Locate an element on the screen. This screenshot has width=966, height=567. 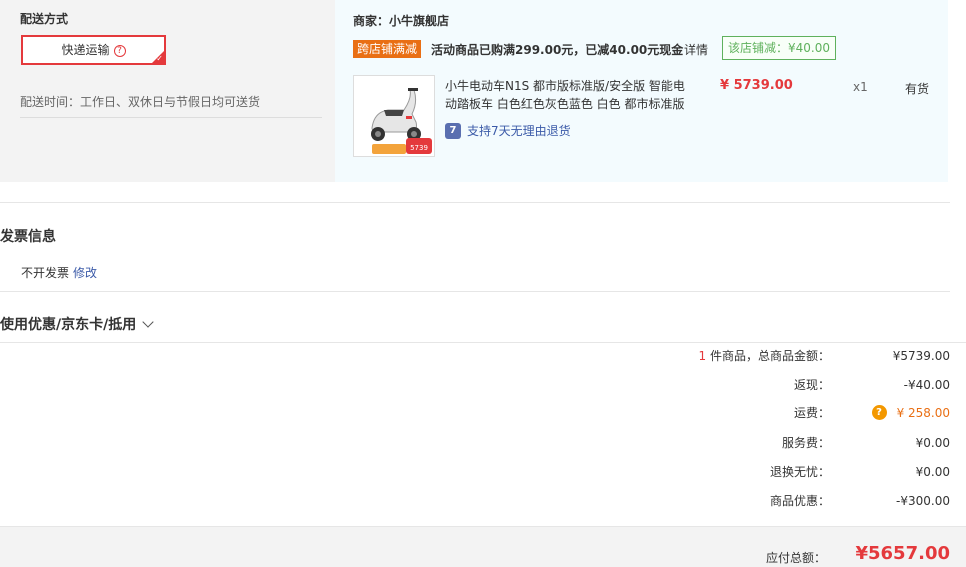
rebate-value: -¥40.00 is located at coordinates (926, 384).